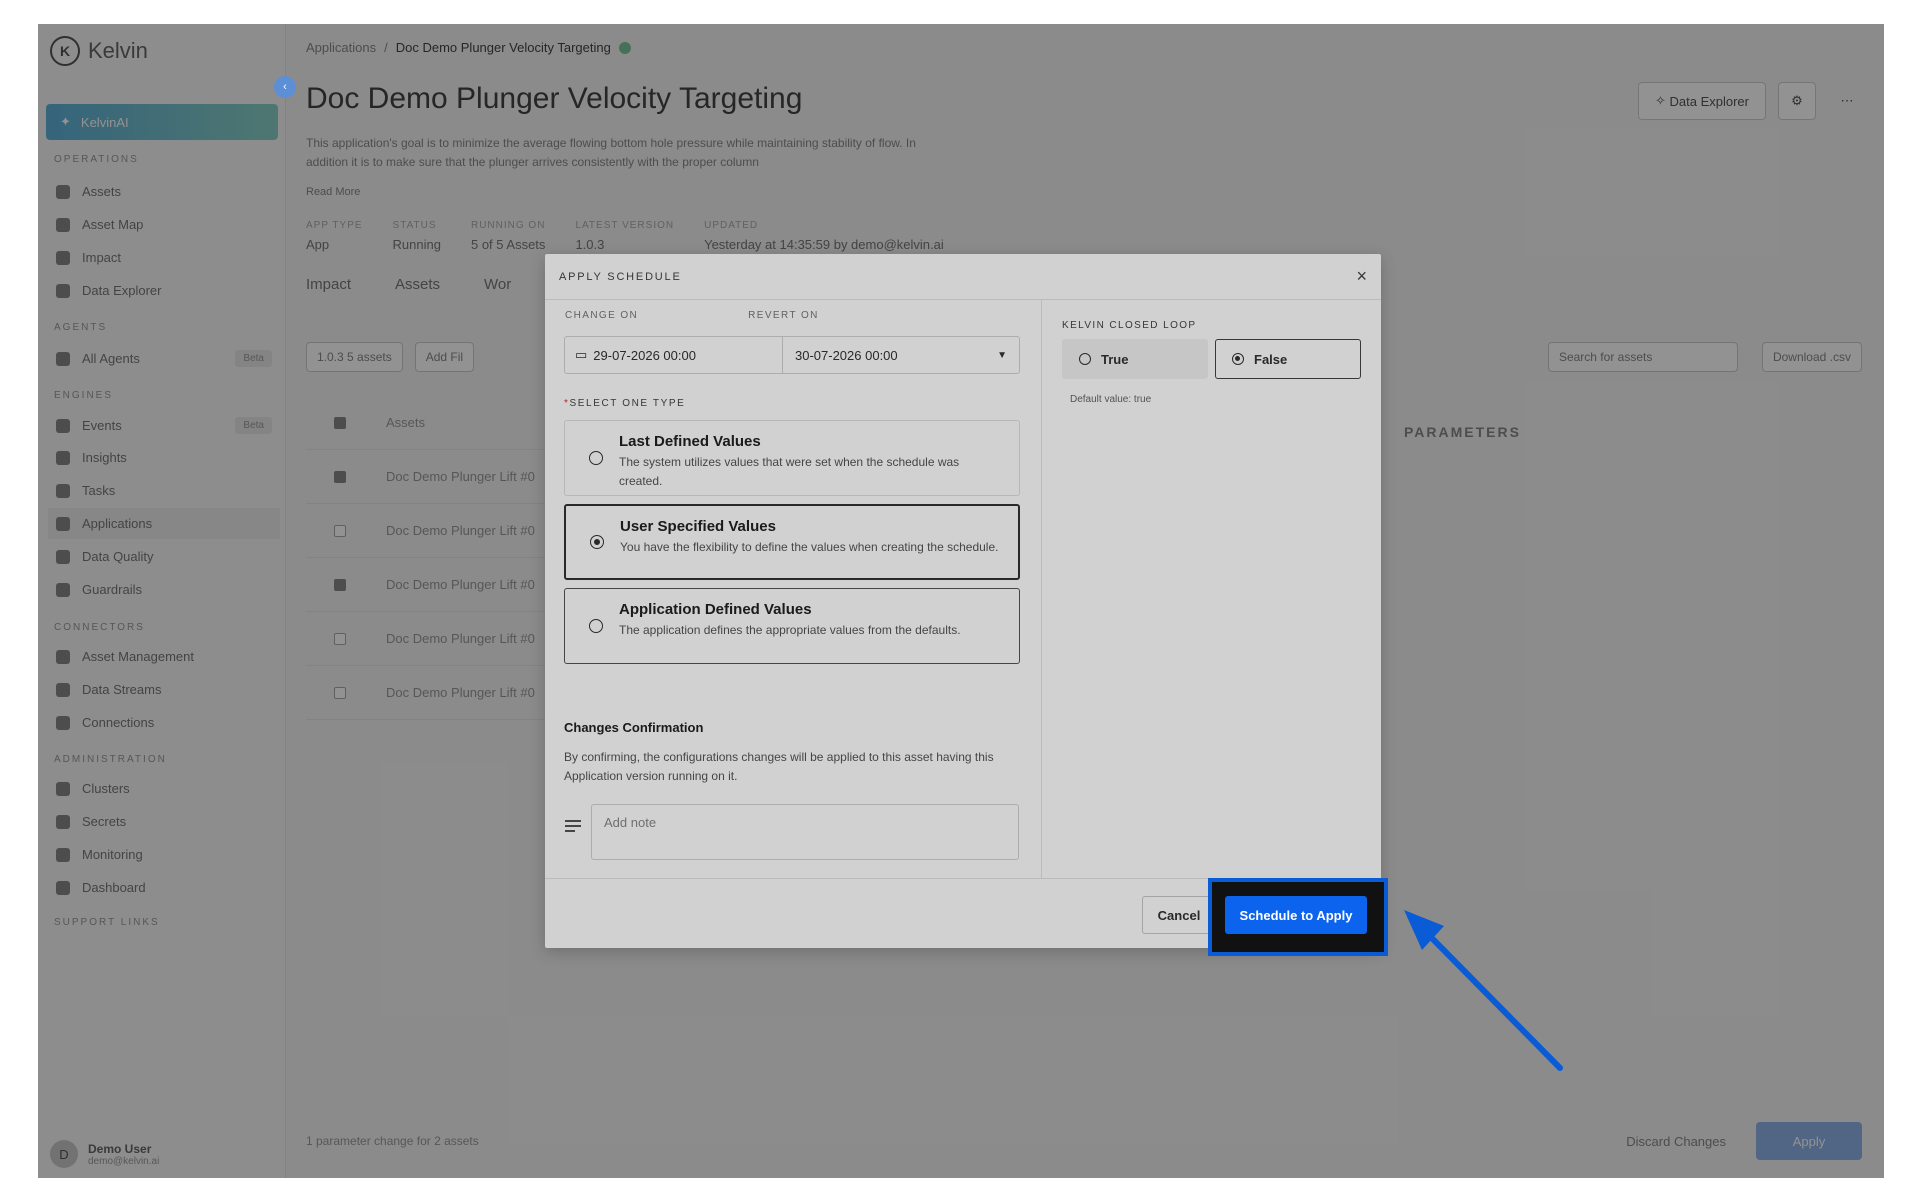  I want to click on confirmation-title: Changes Confirmation, so click(634, 727).